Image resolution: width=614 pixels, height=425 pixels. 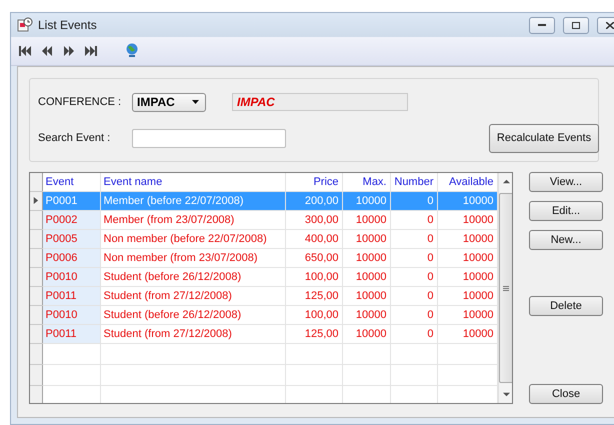 What do you see at coordinates (25, 25) in the screenshot?
I see `app-icon` at bounding box center [25, 25].